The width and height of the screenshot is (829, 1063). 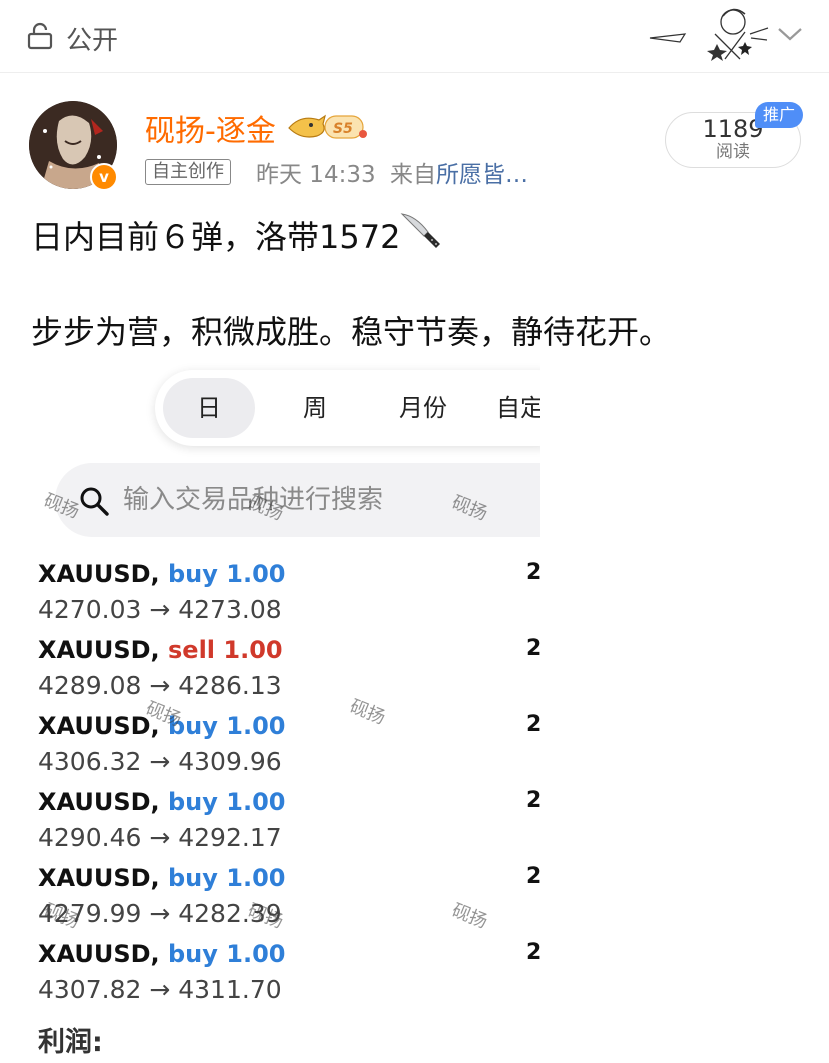 What do you see at coordinates (92, 38) in the screenshot?
I see `visibility-label: 公开` at bounding box center [92, 38].